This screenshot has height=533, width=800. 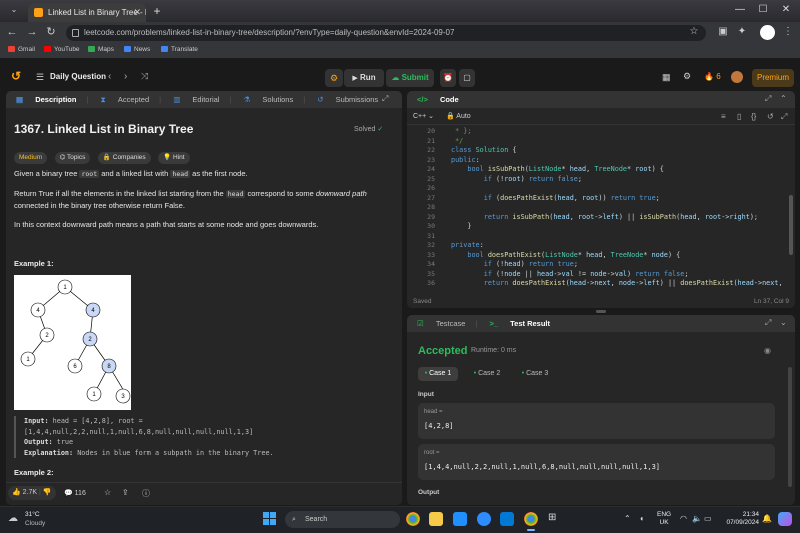 What do you see at coordinates (12, 32) in the screenshot?
I see `back-arrow-icon: ←` at bounding box center [12, 32].